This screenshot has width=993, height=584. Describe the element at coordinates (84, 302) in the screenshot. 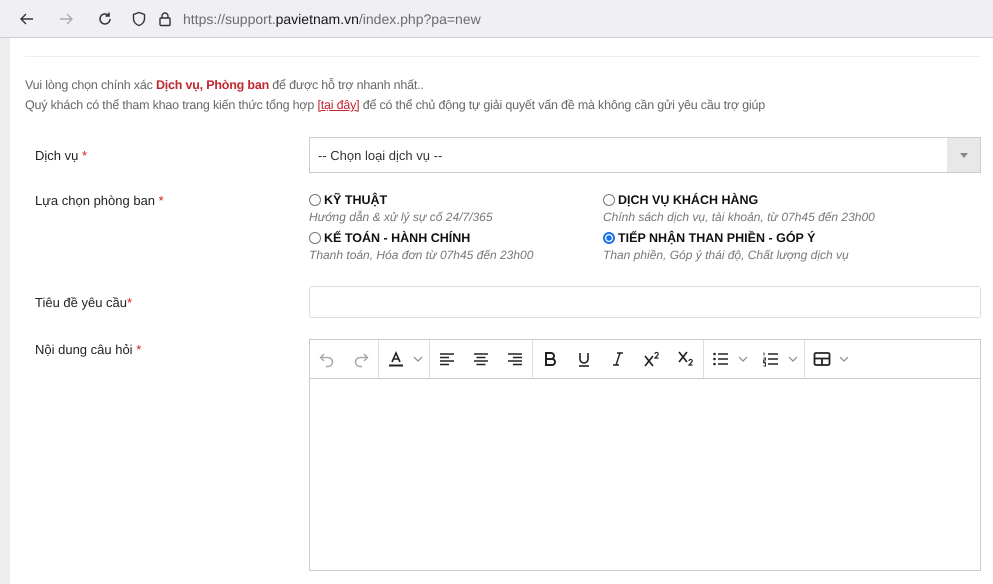

I see `field-label: Tiêu đề yêu cầu*` at that location.